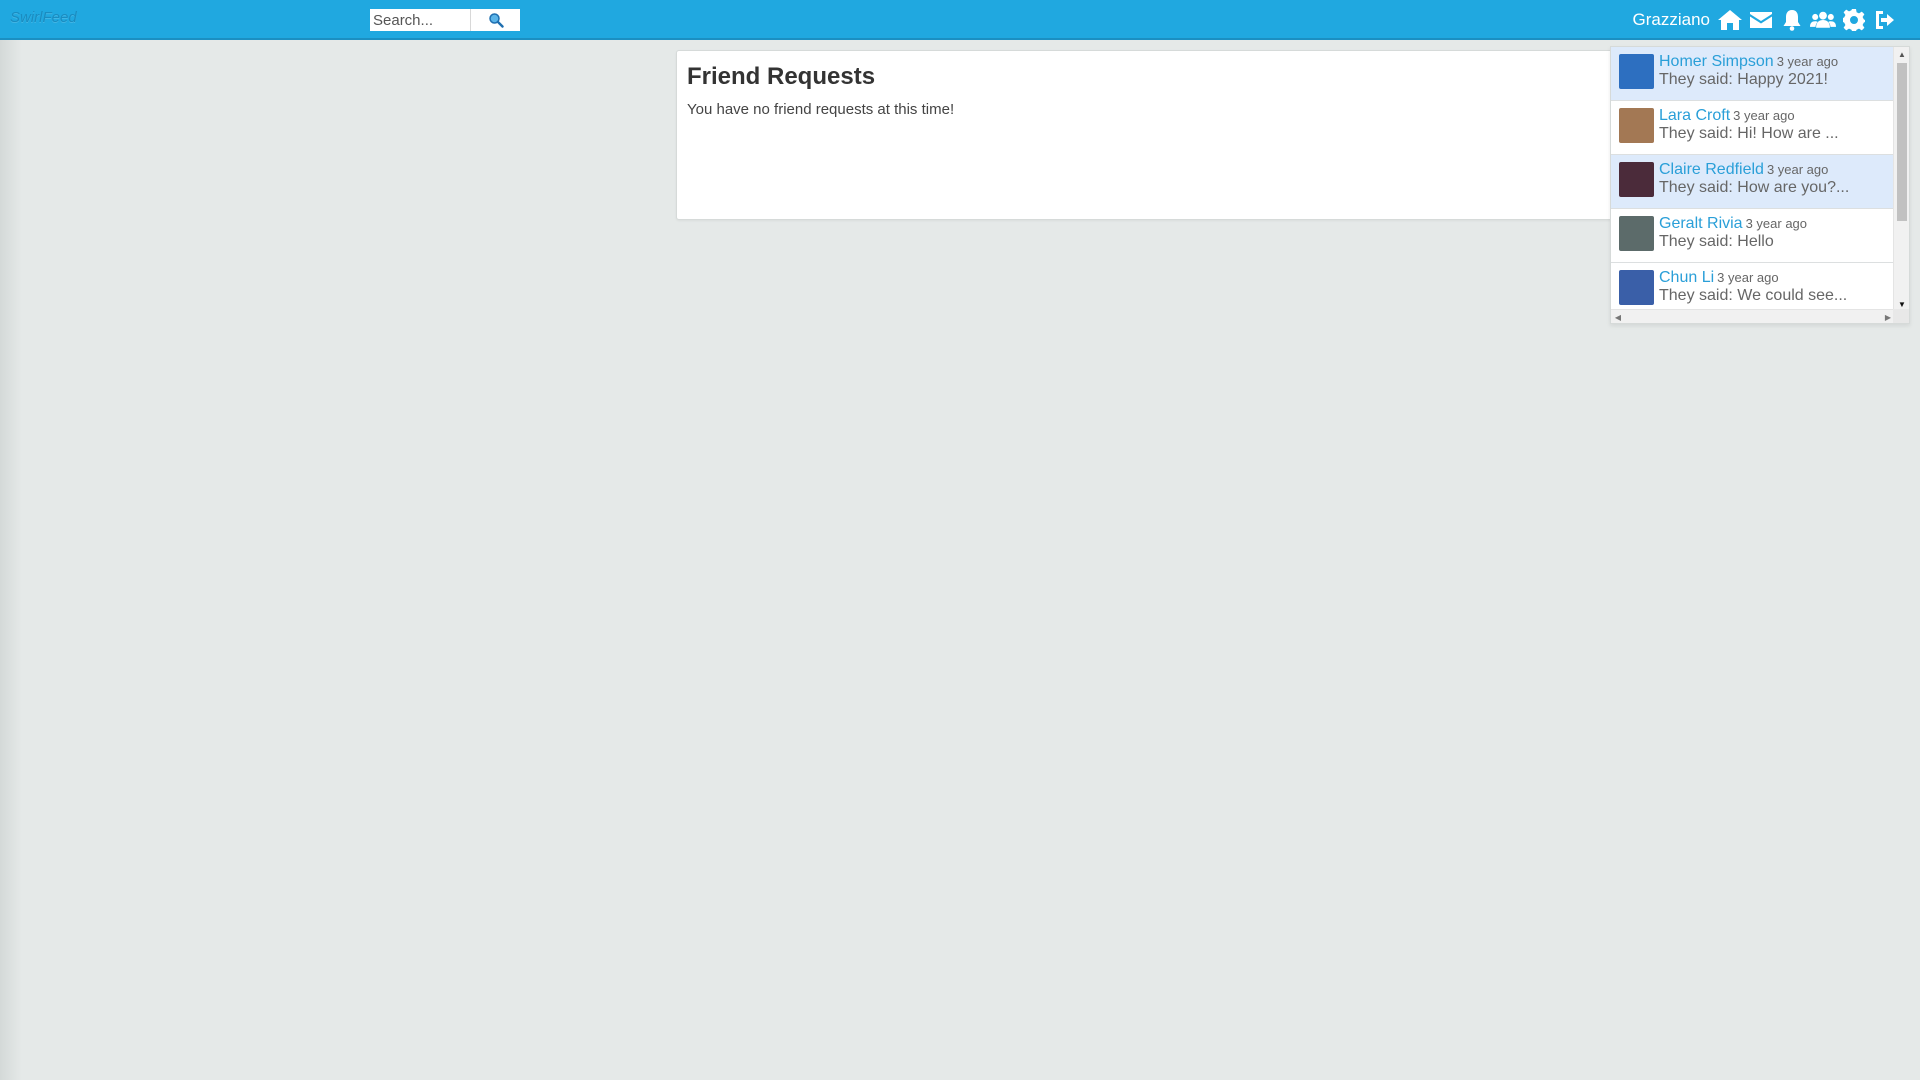 The image size is (1920, 1080). I want to click on message-preview: They said: Happy 2021!, so click(1743, 79).